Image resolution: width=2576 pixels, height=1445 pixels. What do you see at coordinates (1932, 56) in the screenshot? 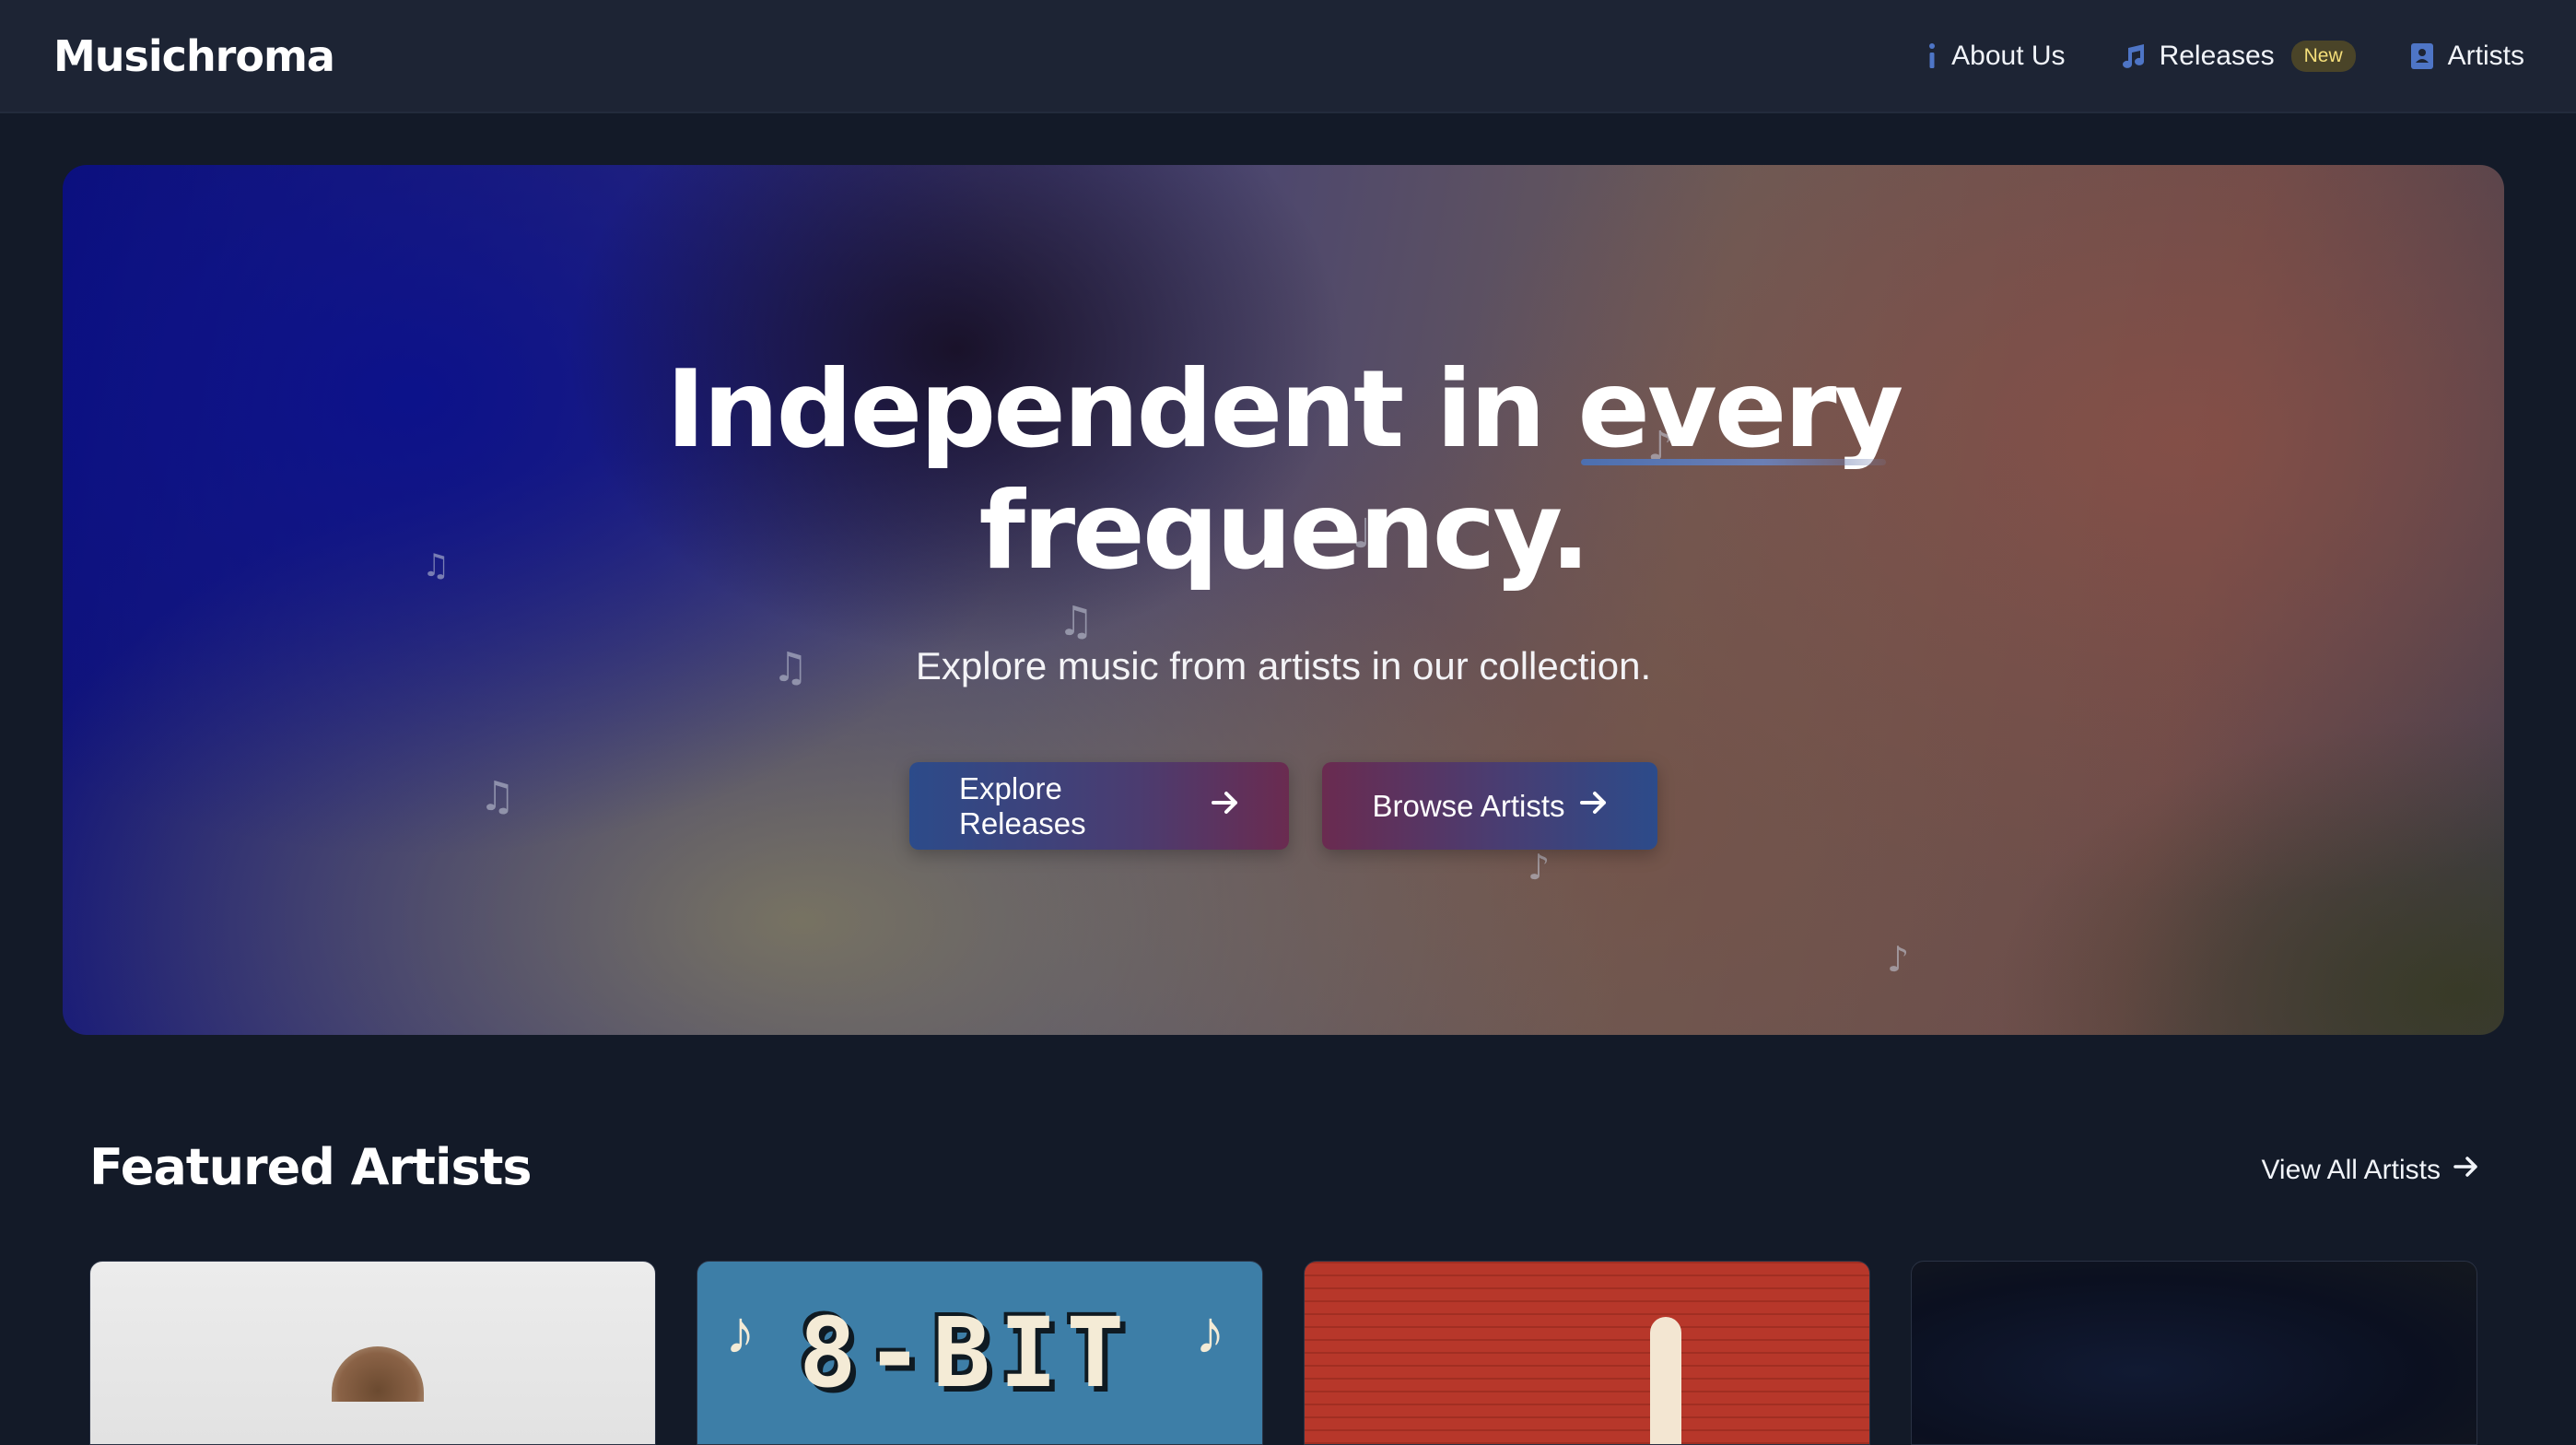
I see `info-icon` at bounding box center [1932, 56].